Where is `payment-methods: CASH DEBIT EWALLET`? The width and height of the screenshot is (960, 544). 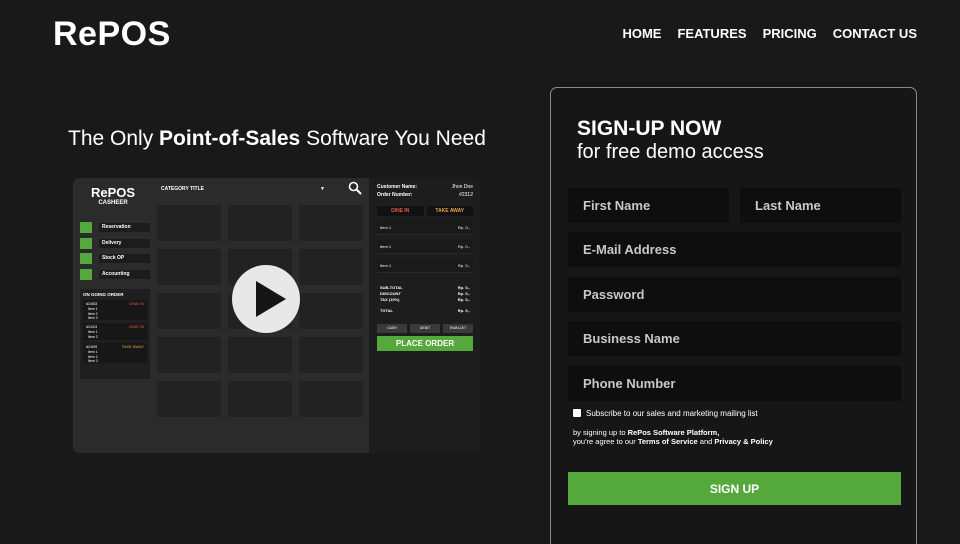
payment-methods: CASH DEBIT EWALLET is located at coordinates (425, 328).